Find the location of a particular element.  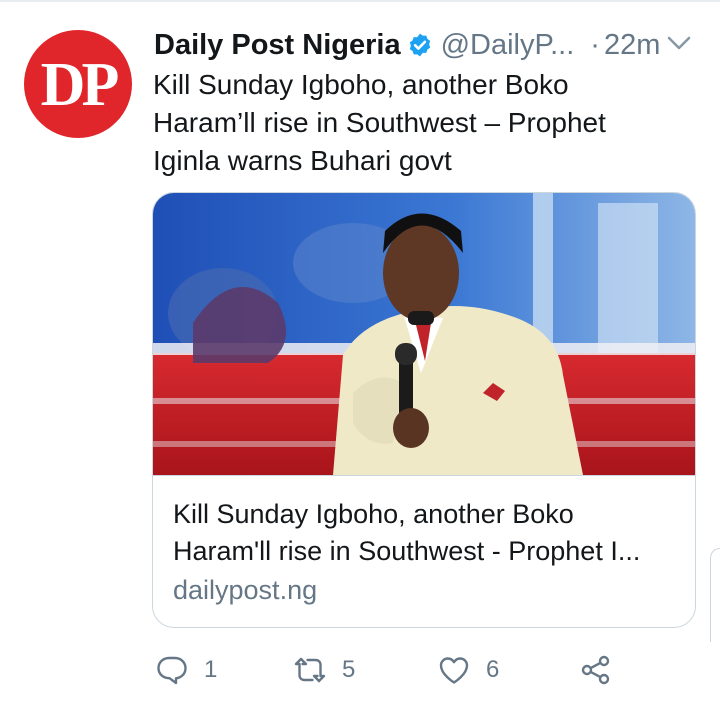

share-icon is located at coordinates (595, 670).